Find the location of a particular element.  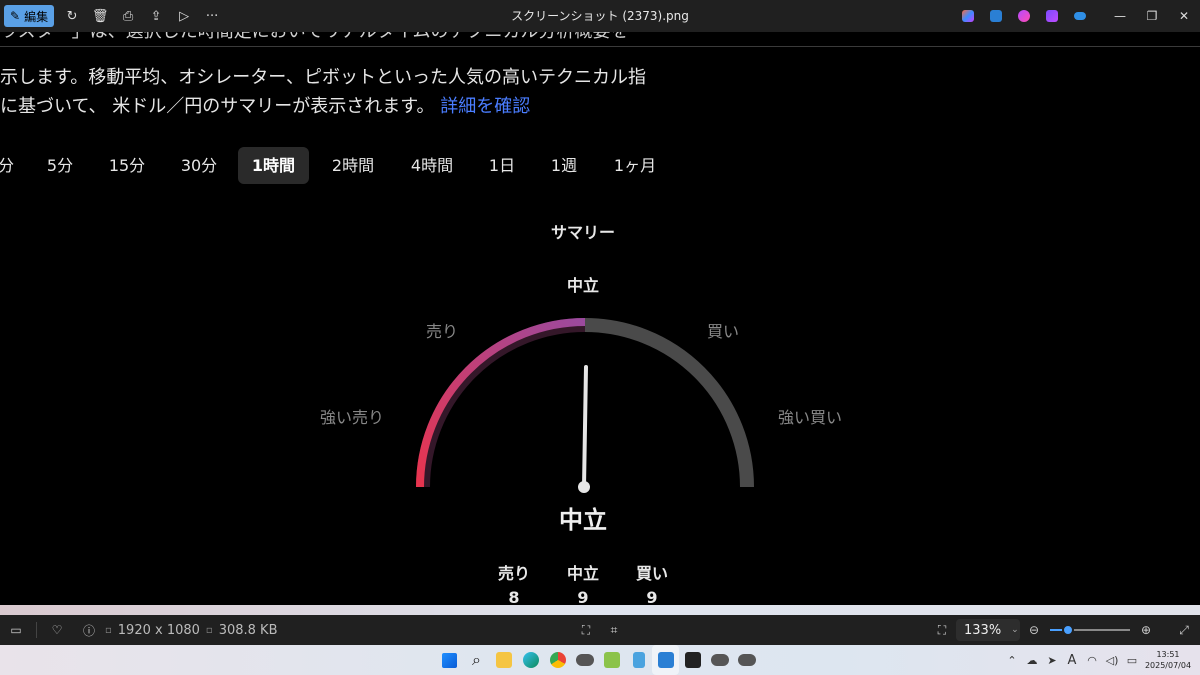

gauge-needle is located at coordinates (585, 427).